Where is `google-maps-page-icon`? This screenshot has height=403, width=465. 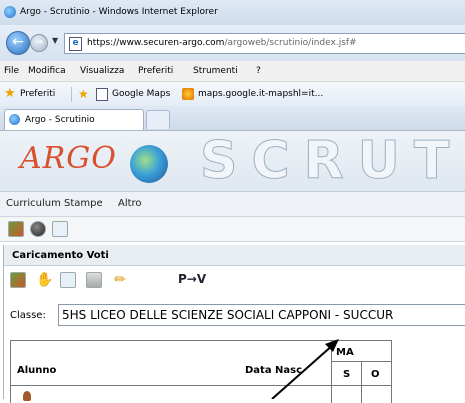 google-maps-page-icon is located at coordinates (102, 94).